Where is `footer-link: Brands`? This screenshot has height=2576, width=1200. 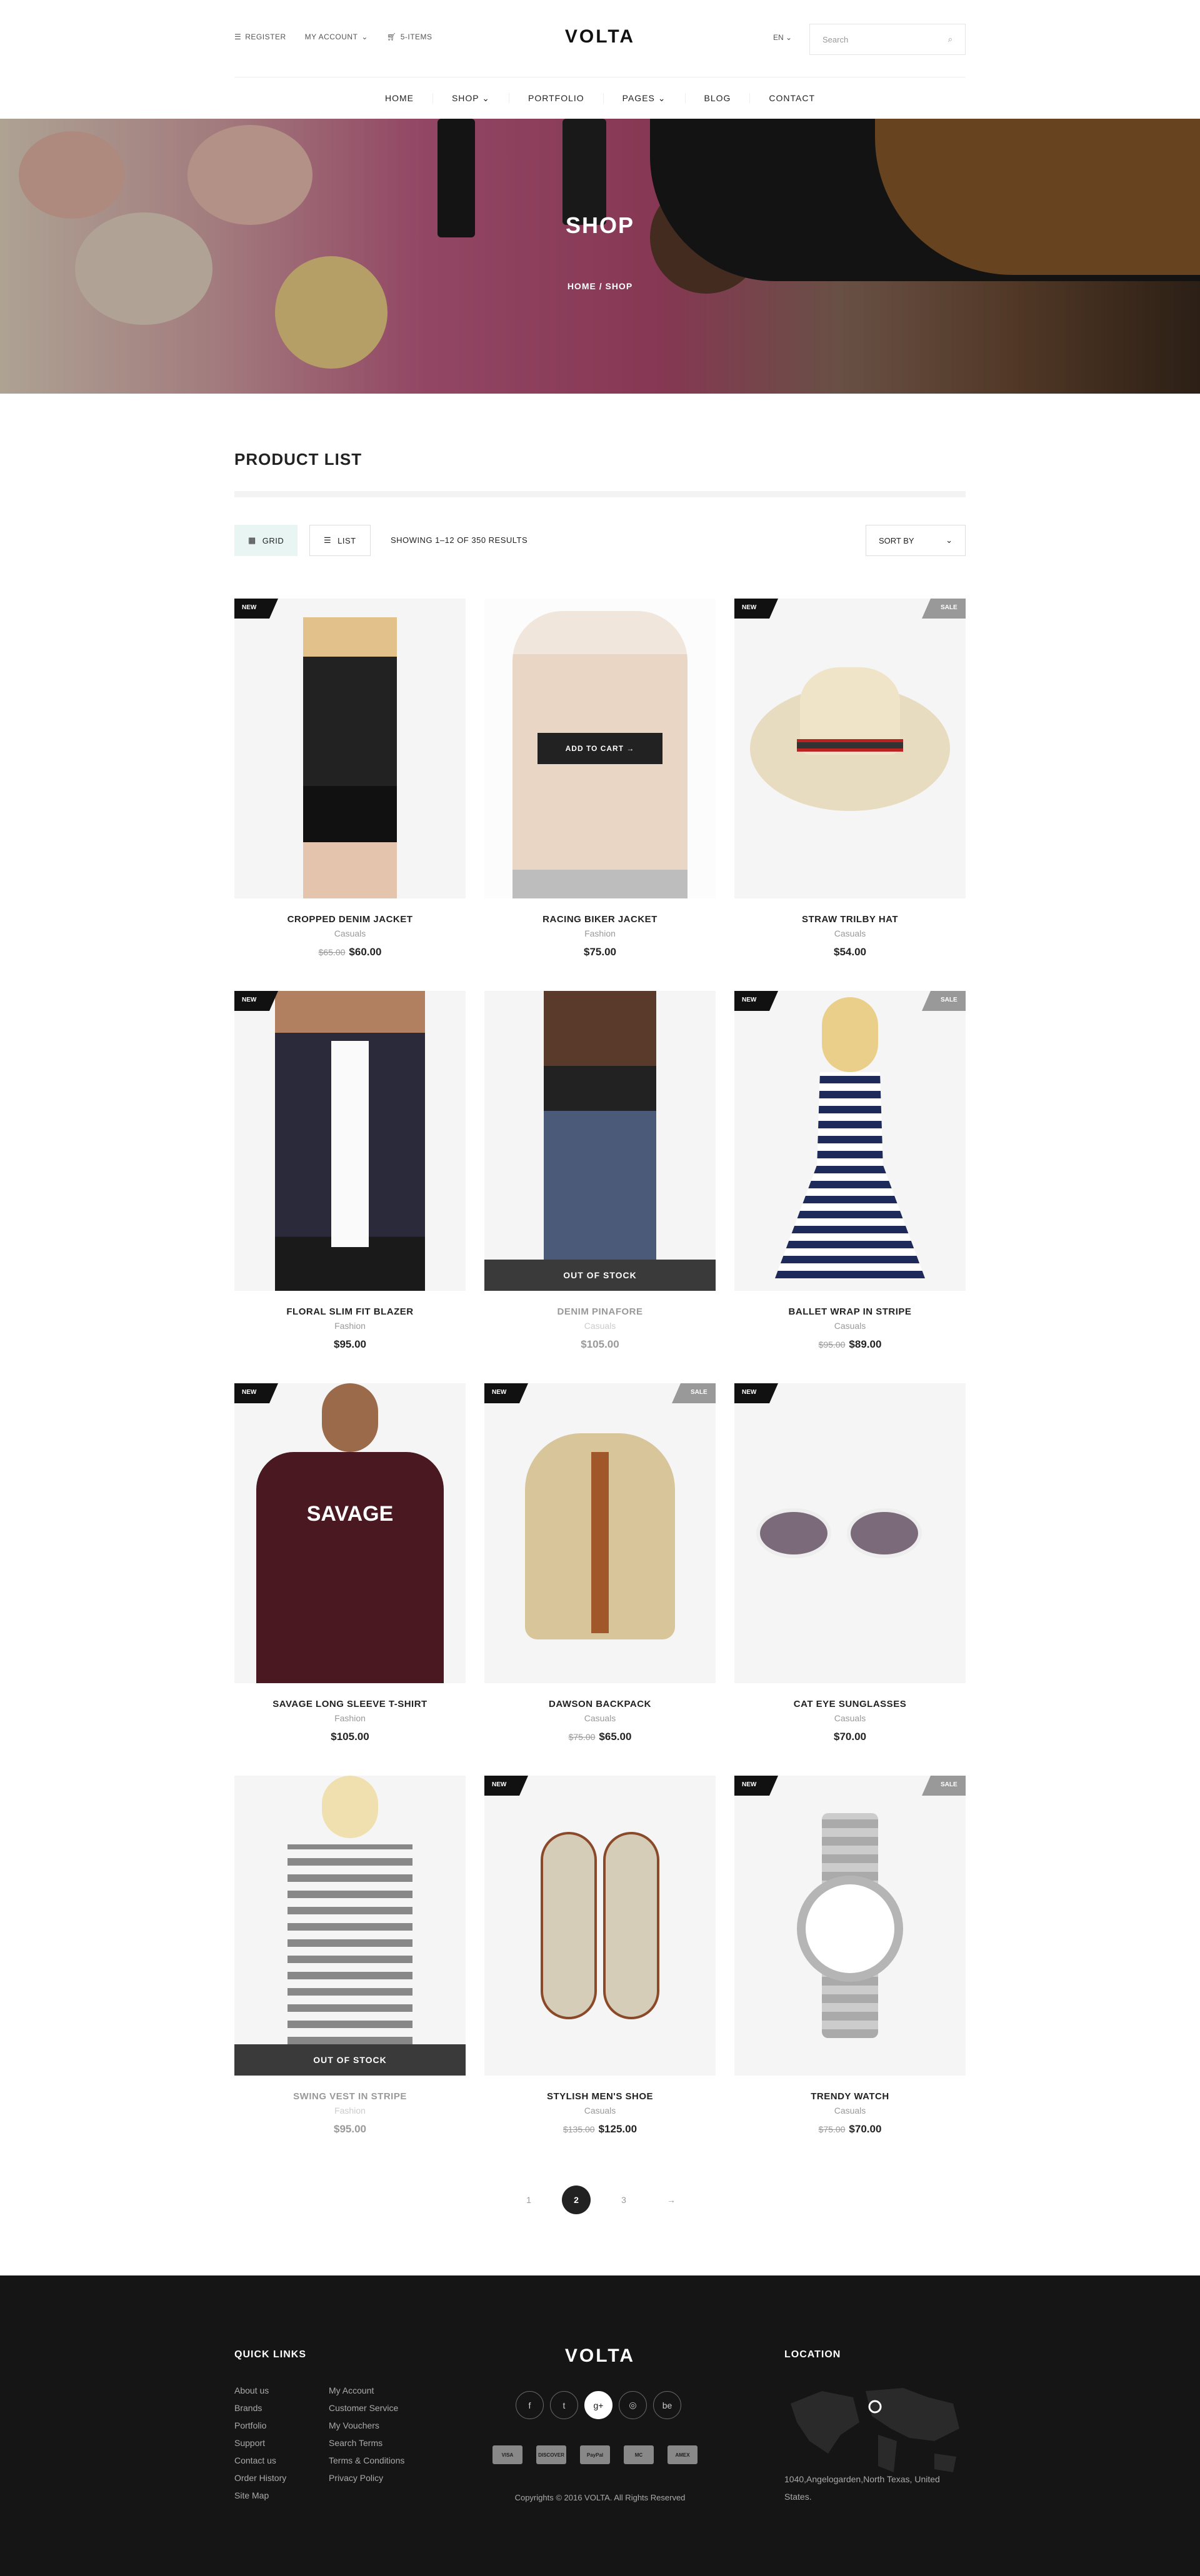
footer-link: Brands is located at coordinates (260, 2408).